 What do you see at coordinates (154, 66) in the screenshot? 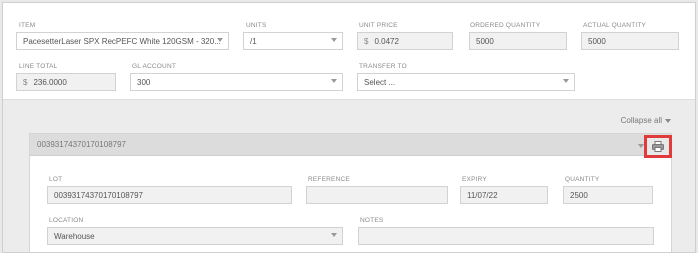
I see `gl-account-label: GL ACCOUNT` at bounding box center [154, 66].